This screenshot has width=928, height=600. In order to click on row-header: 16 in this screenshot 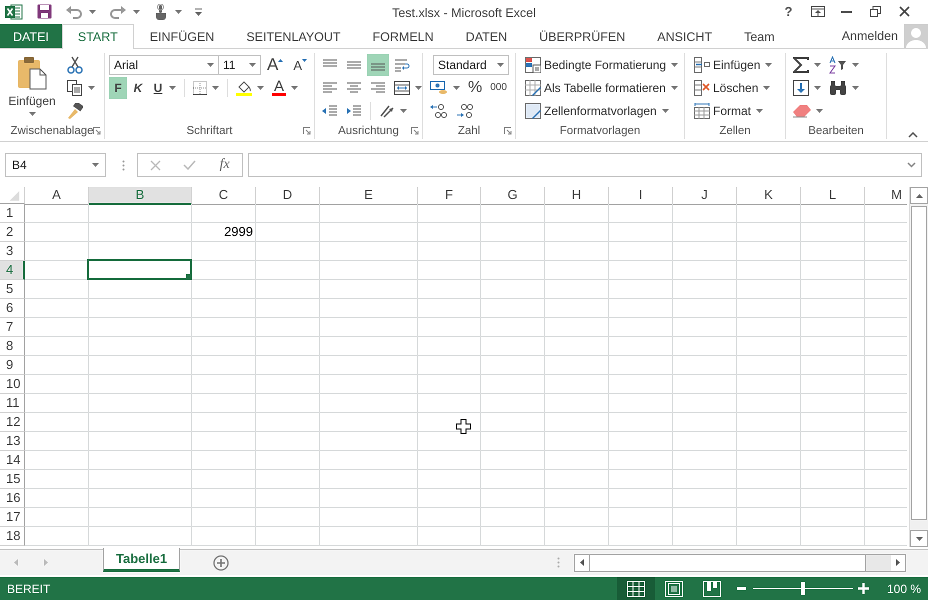, I will do `click(12, 498)`.